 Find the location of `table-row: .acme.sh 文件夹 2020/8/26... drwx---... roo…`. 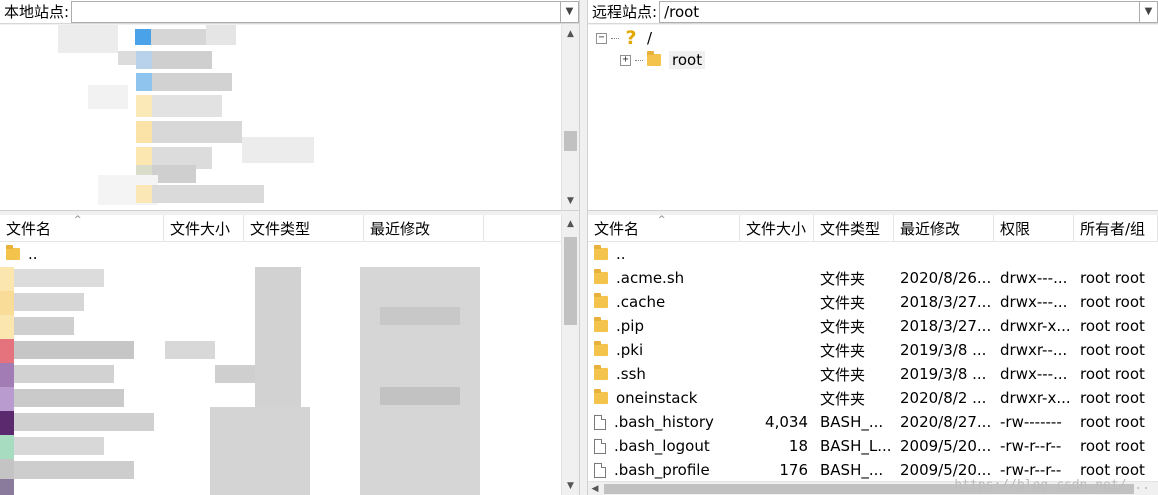

table-row: .acme.sh 文件夹 2020/8/26... drwx---... roo… is located at coordinates (873, 278).